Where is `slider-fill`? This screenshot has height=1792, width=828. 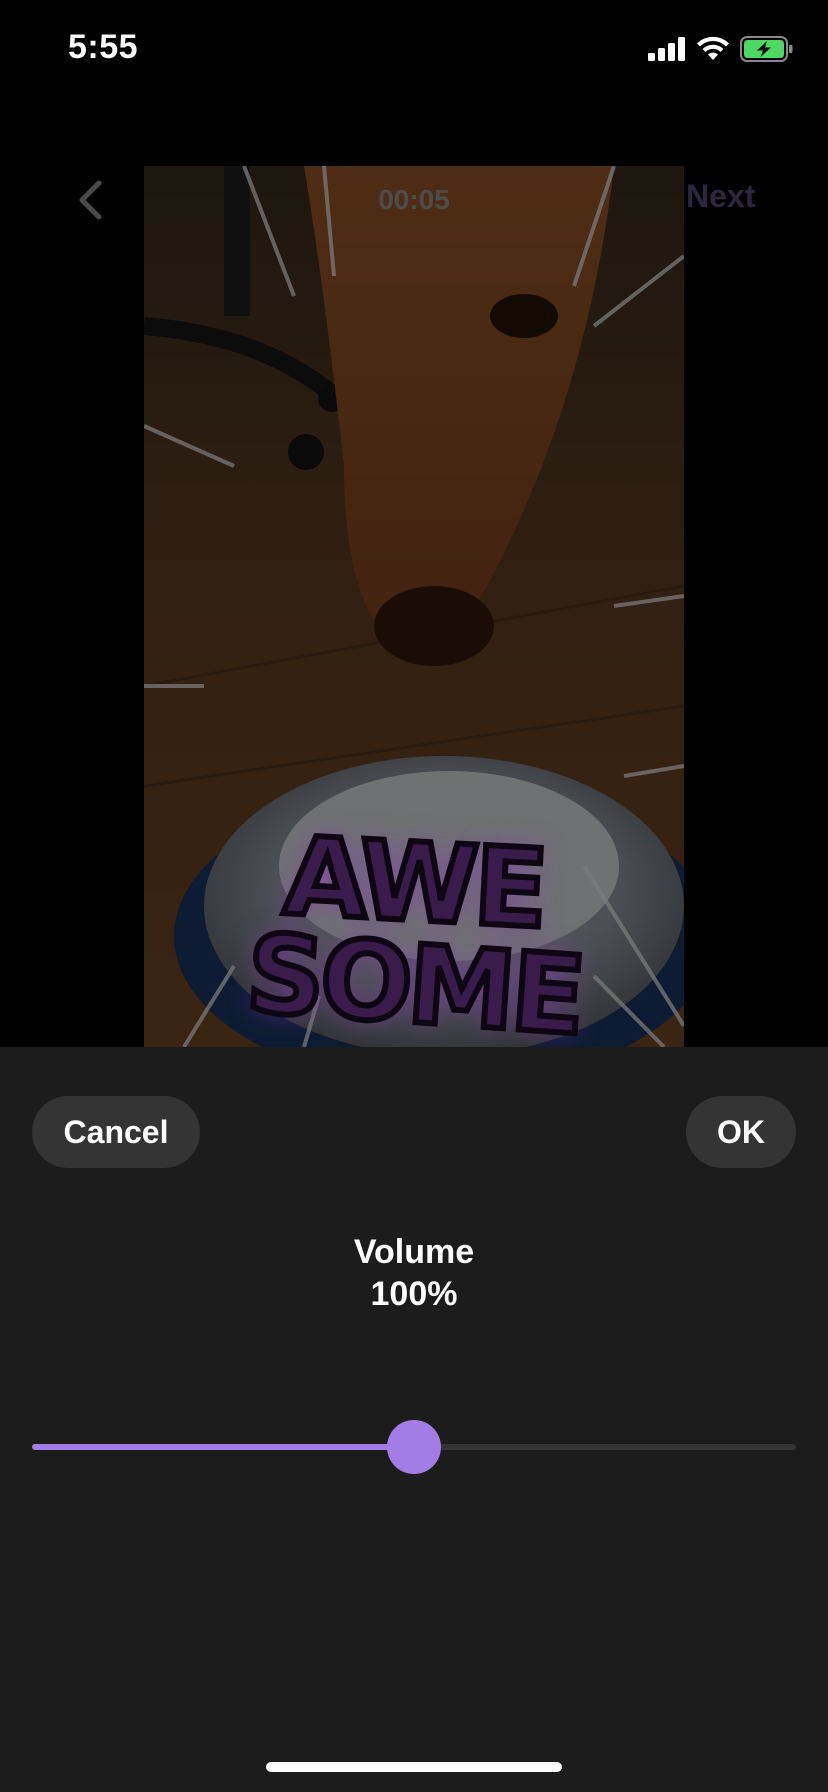
slider-fill is located at coordinates (223, 1447).